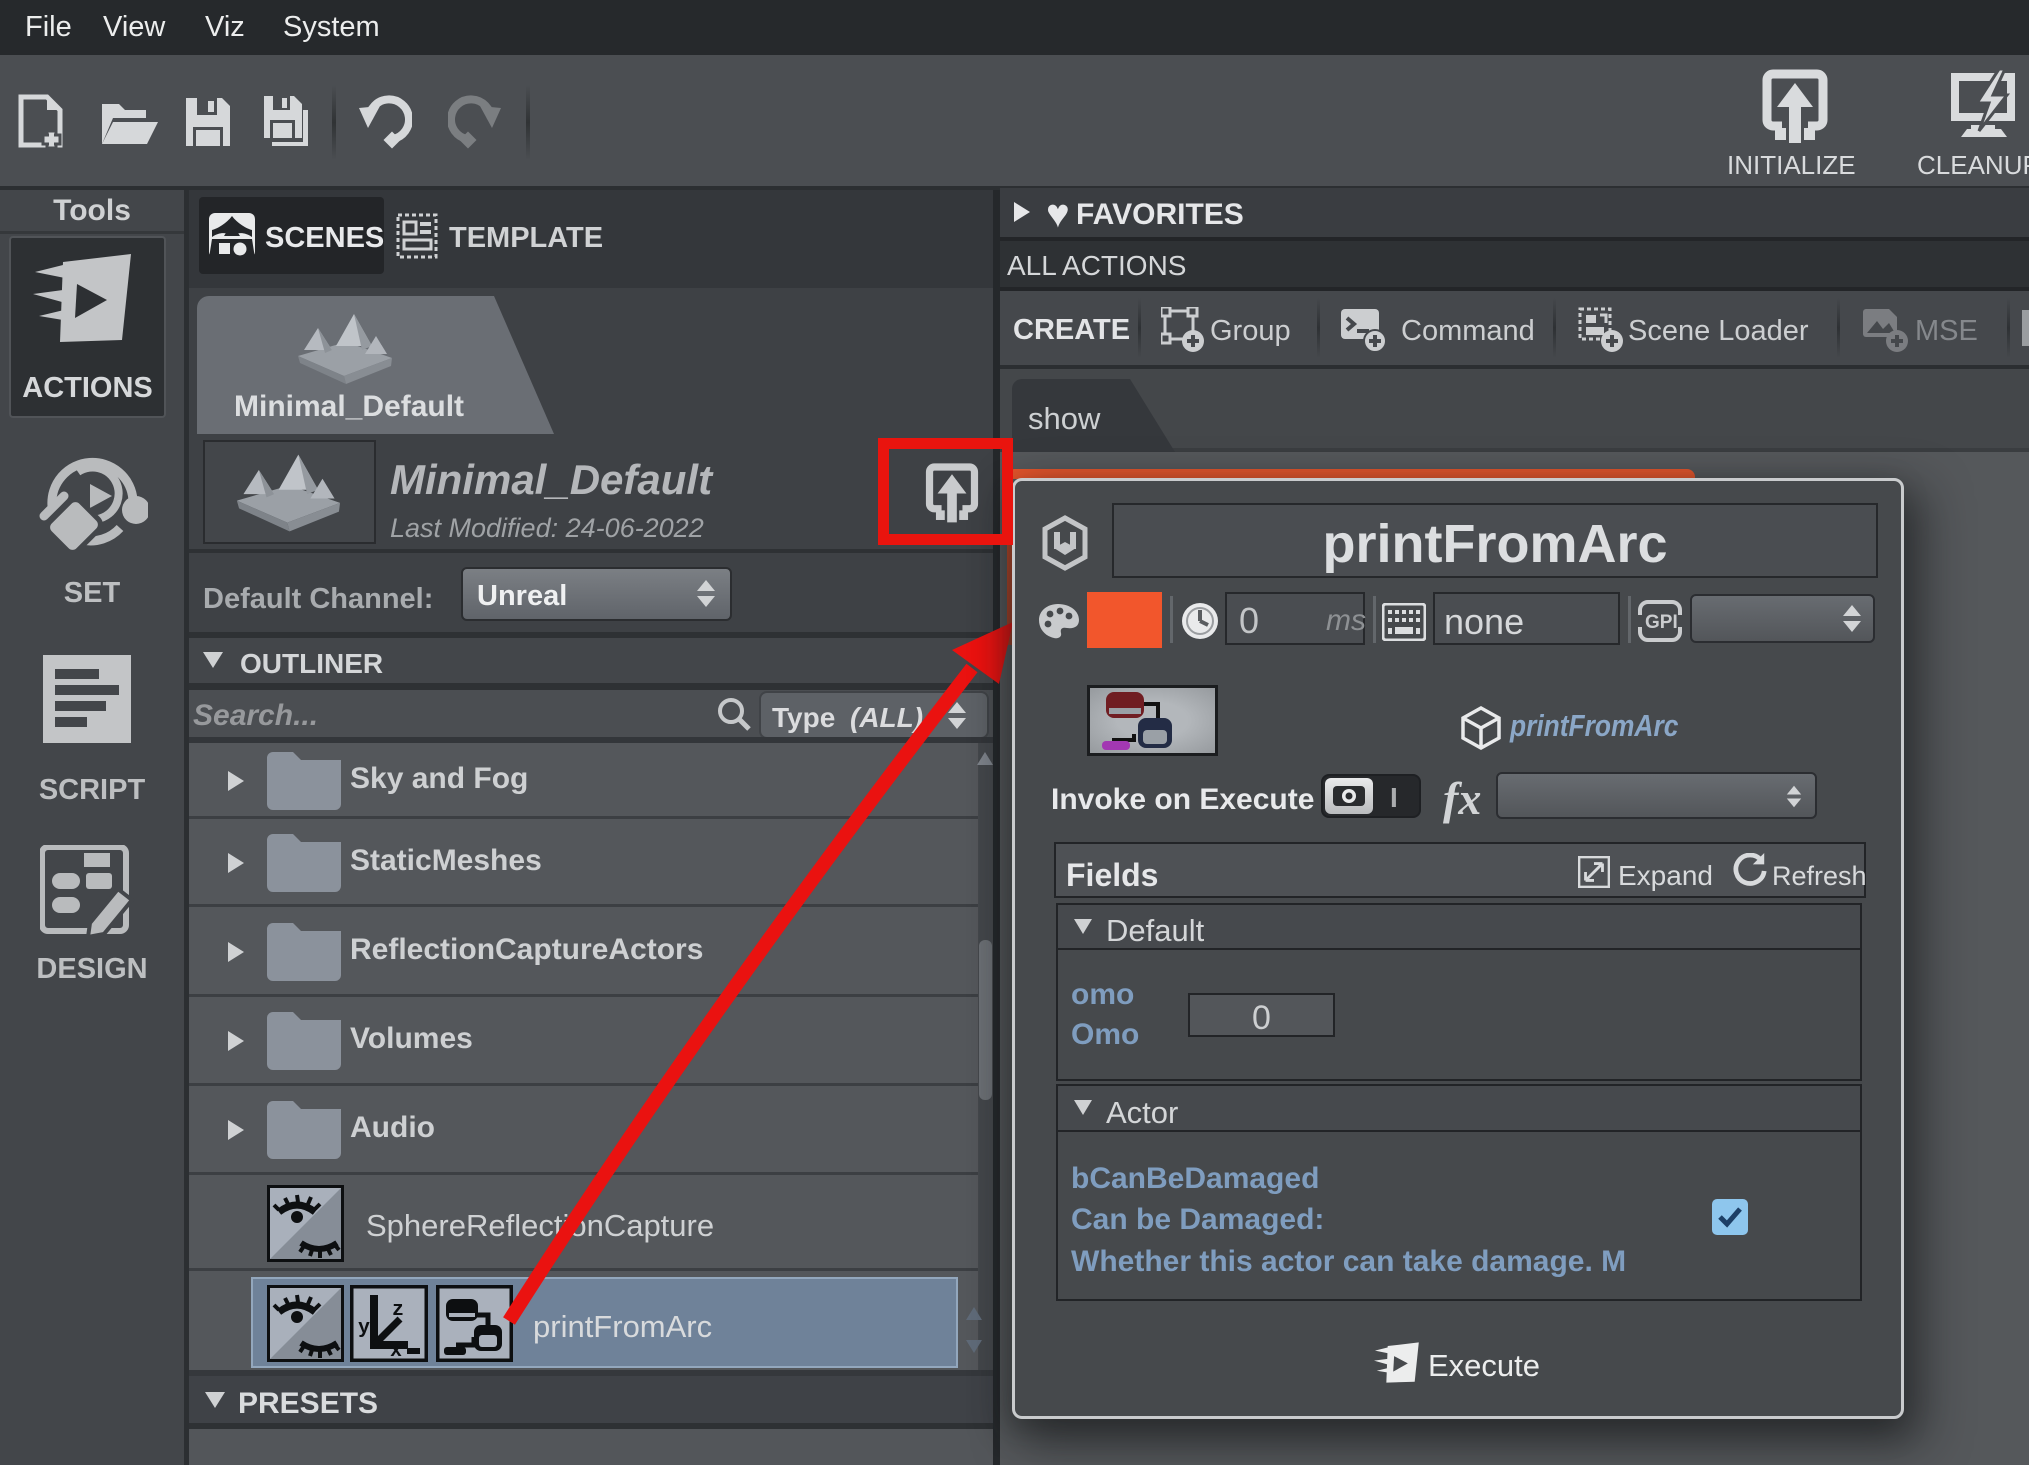 The width and height of the screenshot is (2029, 1465). What do you see at coordinates (1661, 622) in the screenshot?
I see `svg-text: GPI` at bounding box center [1661, 622].